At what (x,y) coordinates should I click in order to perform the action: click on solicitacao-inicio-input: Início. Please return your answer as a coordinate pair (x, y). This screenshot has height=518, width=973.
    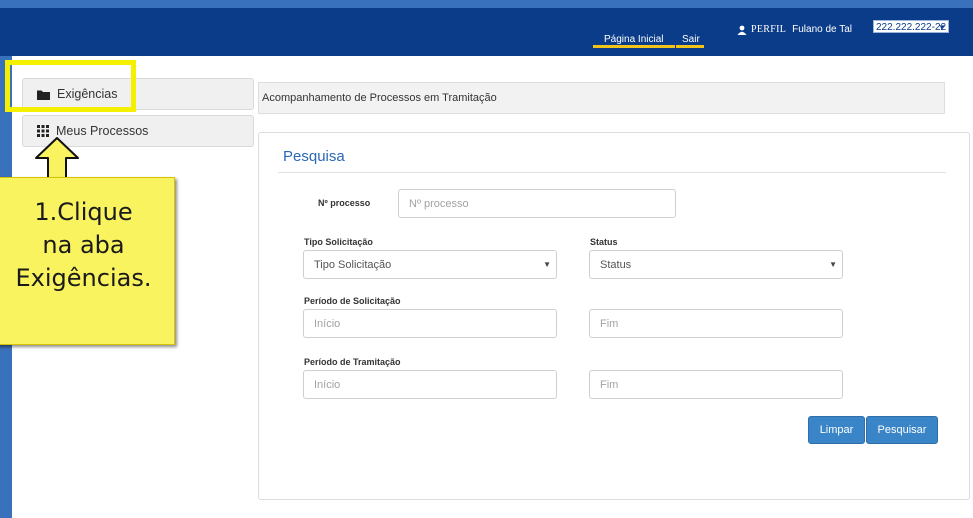
    Looking at the image, I should click on (430, 323).